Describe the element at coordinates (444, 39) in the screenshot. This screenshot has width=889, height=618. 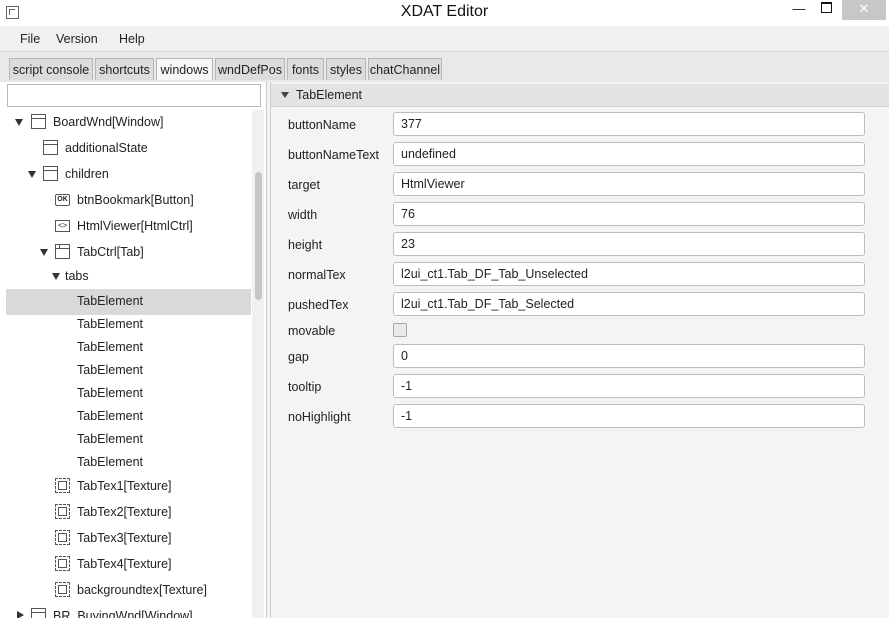
I see `menu-bar: File Version Help` at that location.